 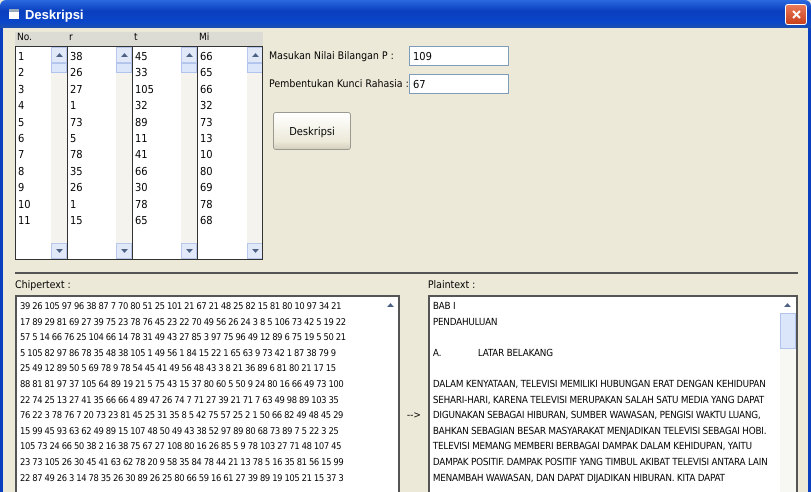 I want to click on text-line: 105 73 24 66 50 38 2 16 38 75 67 27 108 80 16 26 85 5 9 78 103 27 71 48 107 45, so click(x=181, y=447).